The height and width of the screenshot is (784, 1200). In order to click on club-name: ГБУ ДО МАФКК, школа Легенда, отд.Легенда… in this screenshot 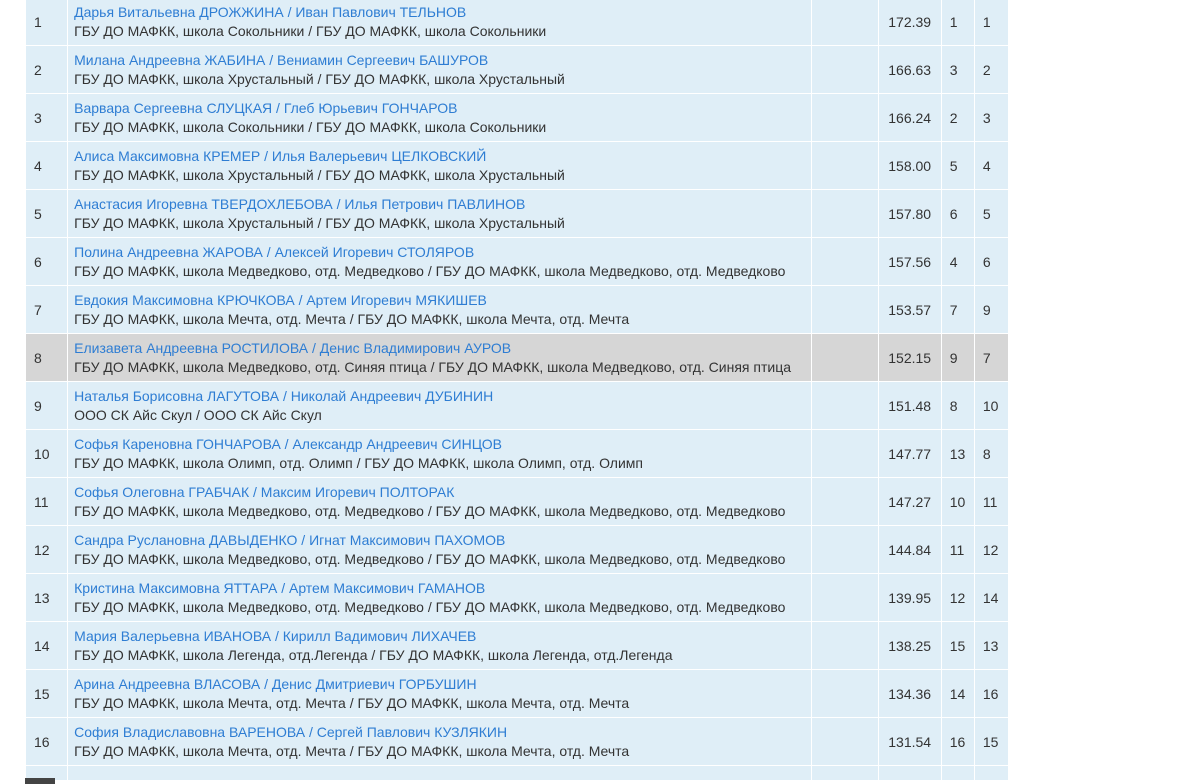, I will do `click(373, 654)`.